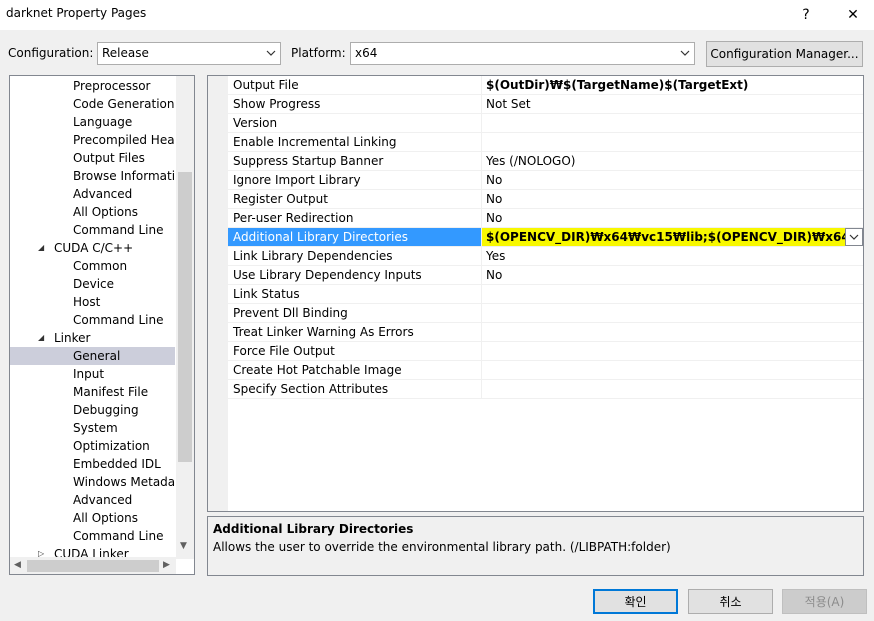 Image resolution: width=874 pixels, height=621 pixels. I want to click on property-row: Prevent Dll Binding, so click(545, 313).